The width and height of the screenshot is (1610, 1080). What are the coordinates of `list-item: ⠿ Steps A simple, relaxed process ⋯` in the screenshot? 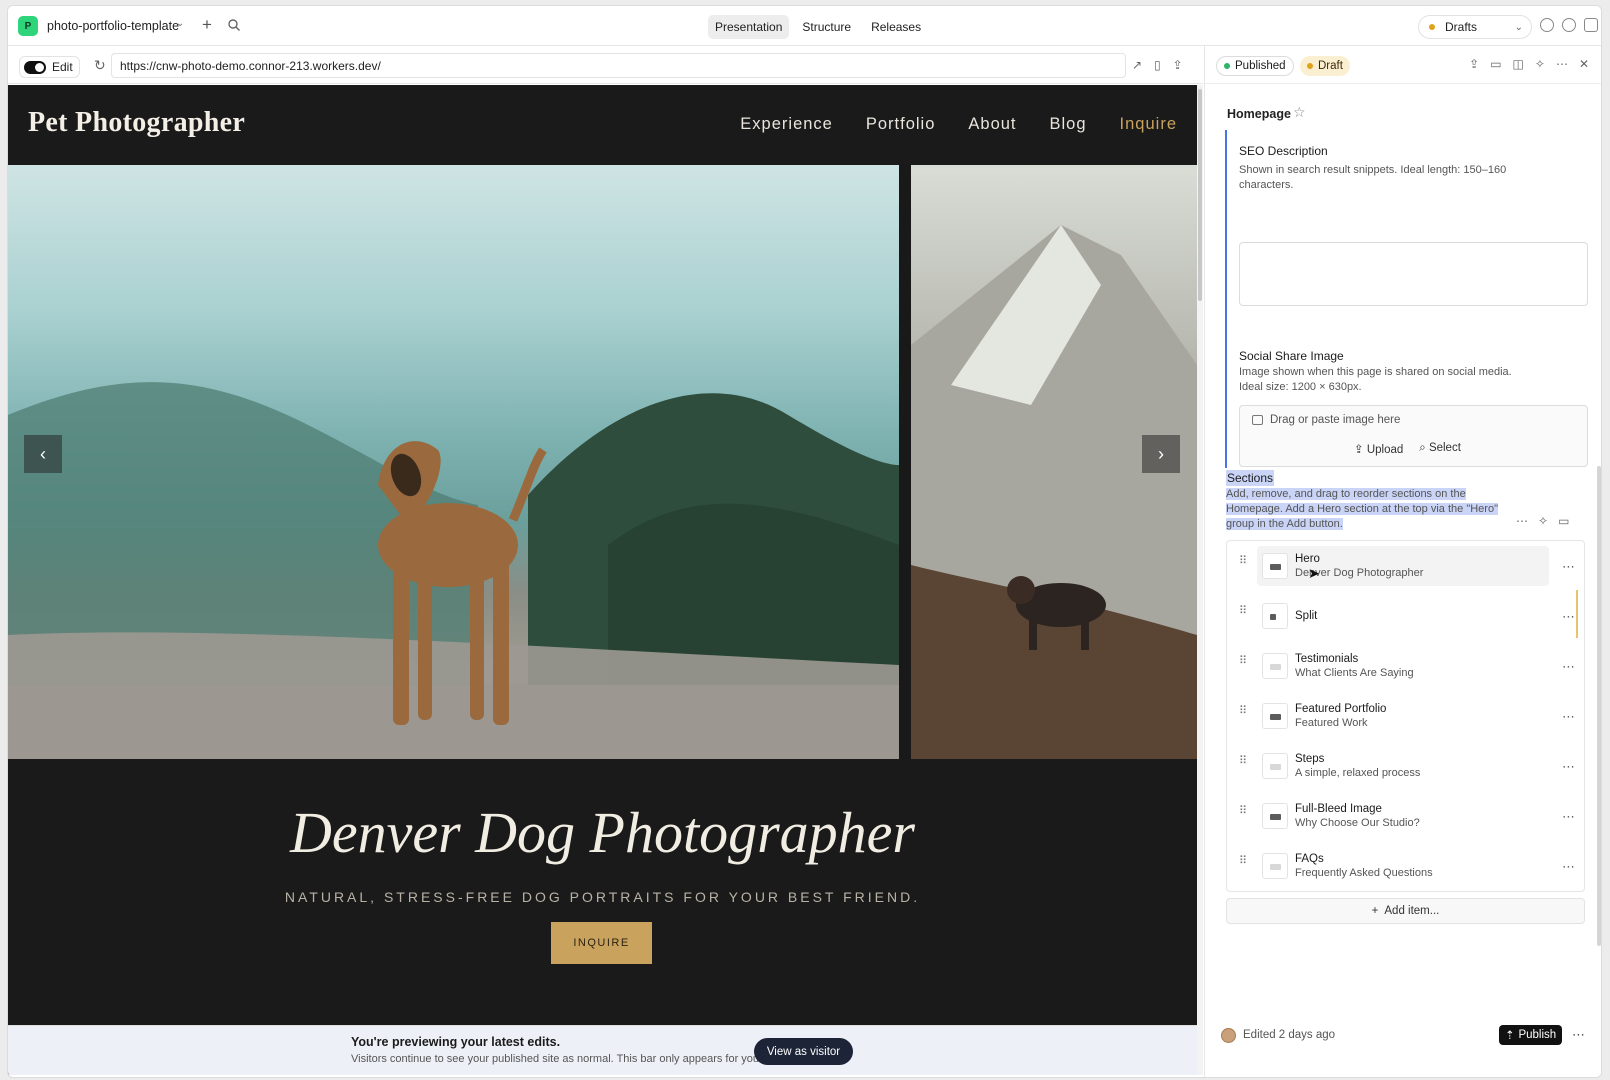 It's located at (1405, 766).